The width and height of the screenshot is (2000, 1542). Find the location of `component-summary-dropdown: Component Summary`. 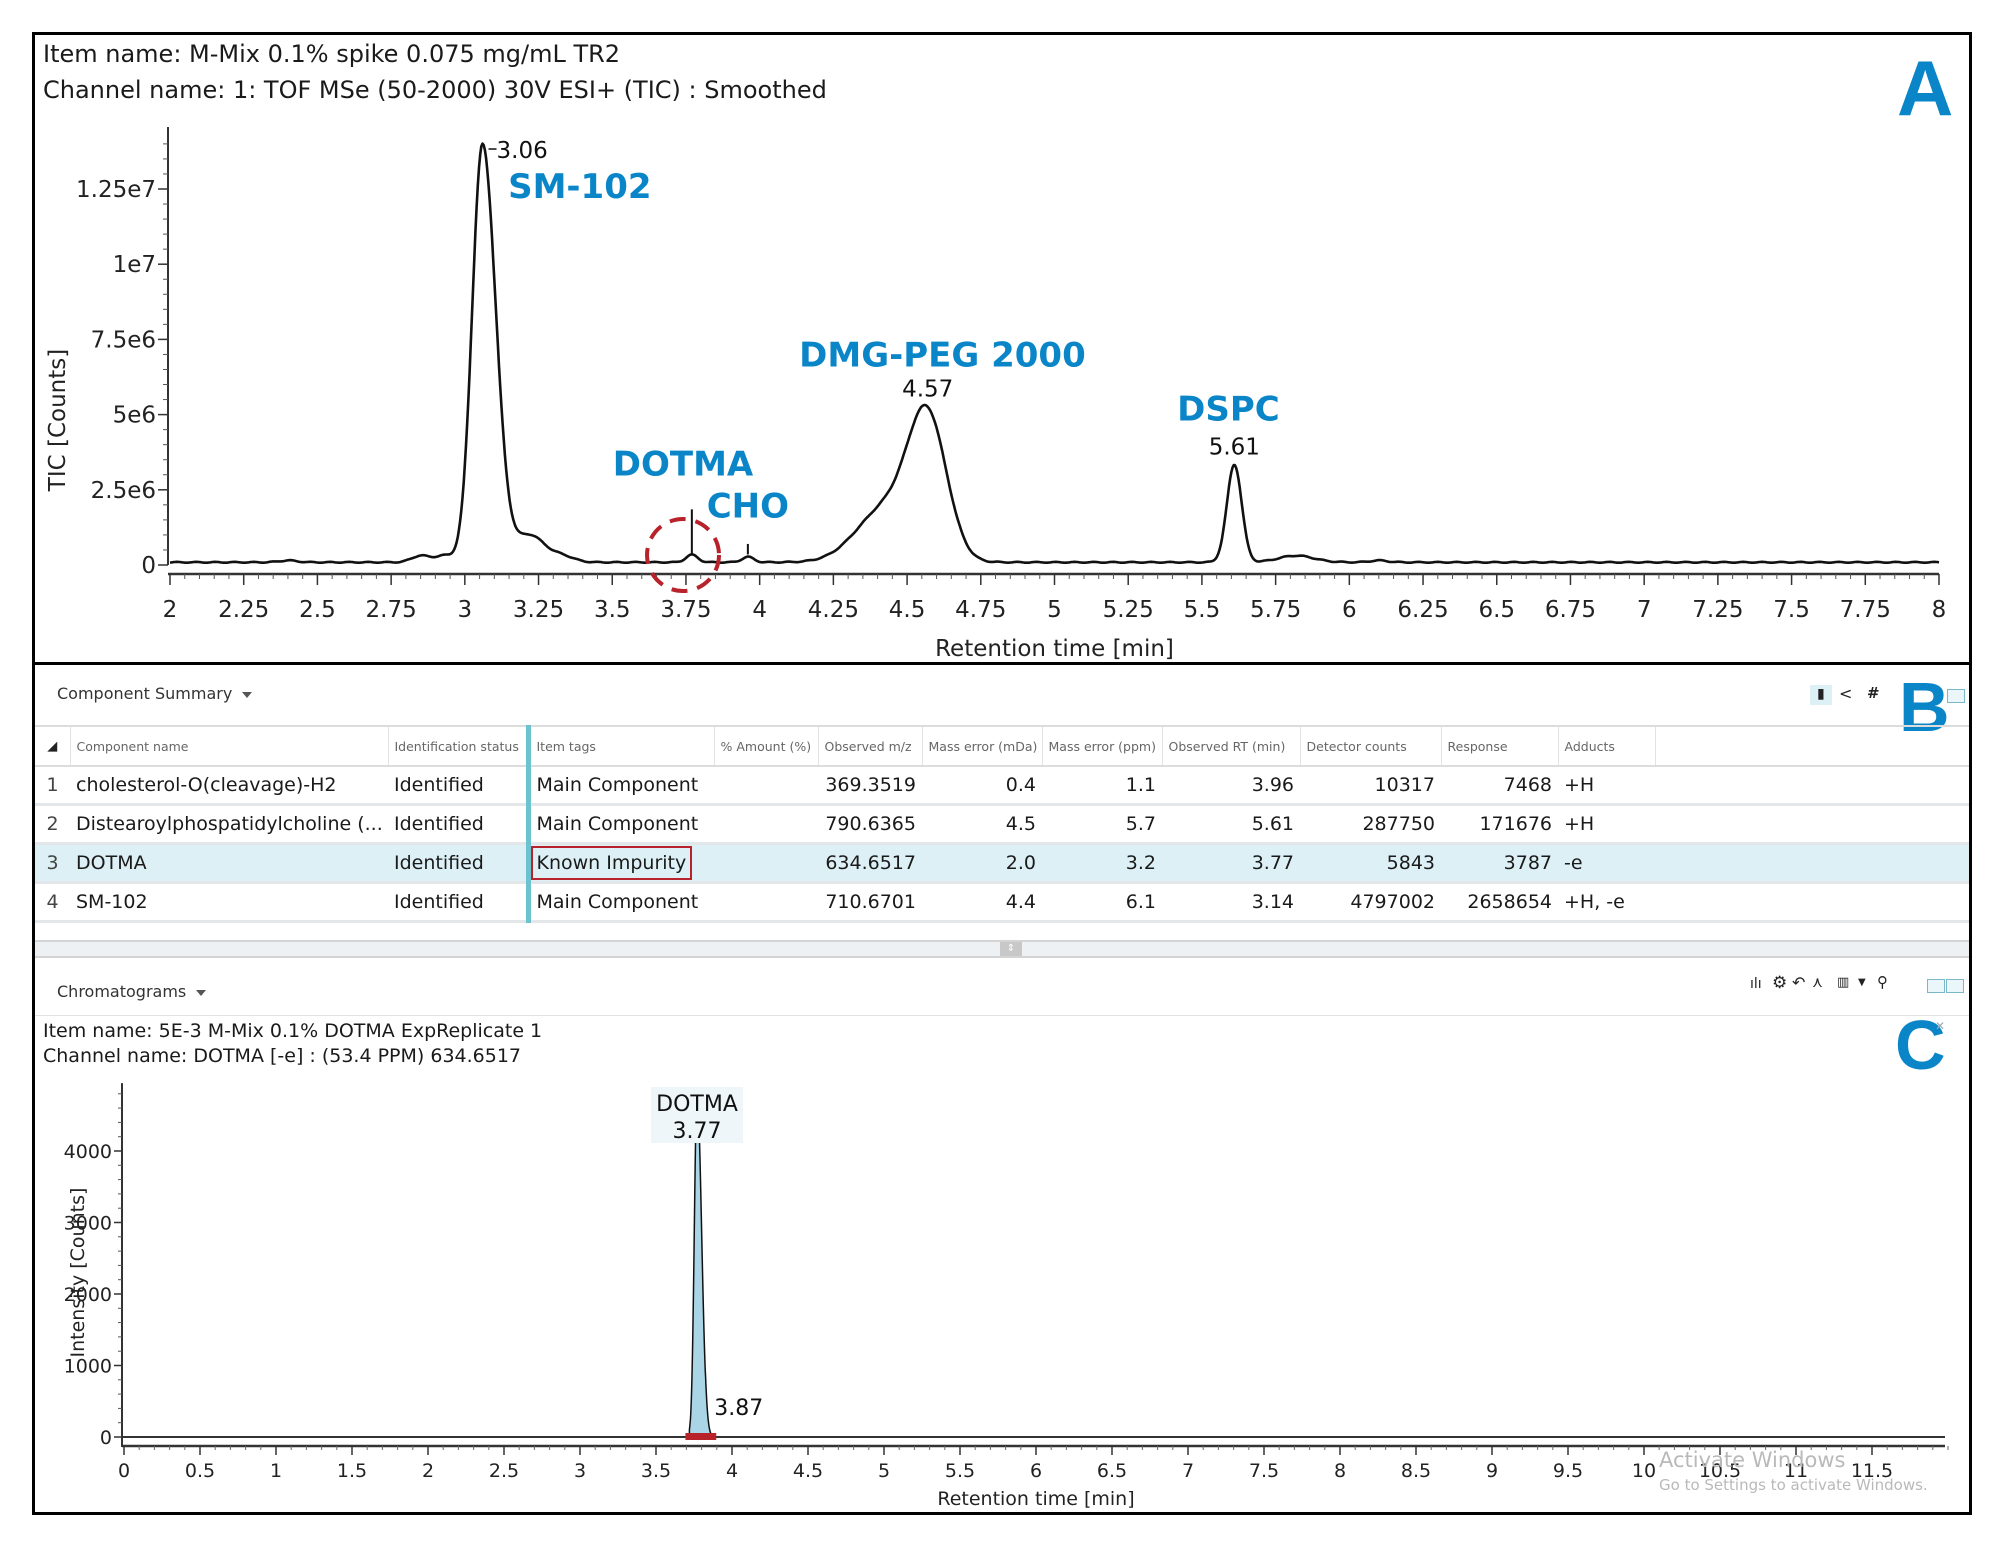

component-summary-dropdown: Component Summary is located at coordinates (155, 693).